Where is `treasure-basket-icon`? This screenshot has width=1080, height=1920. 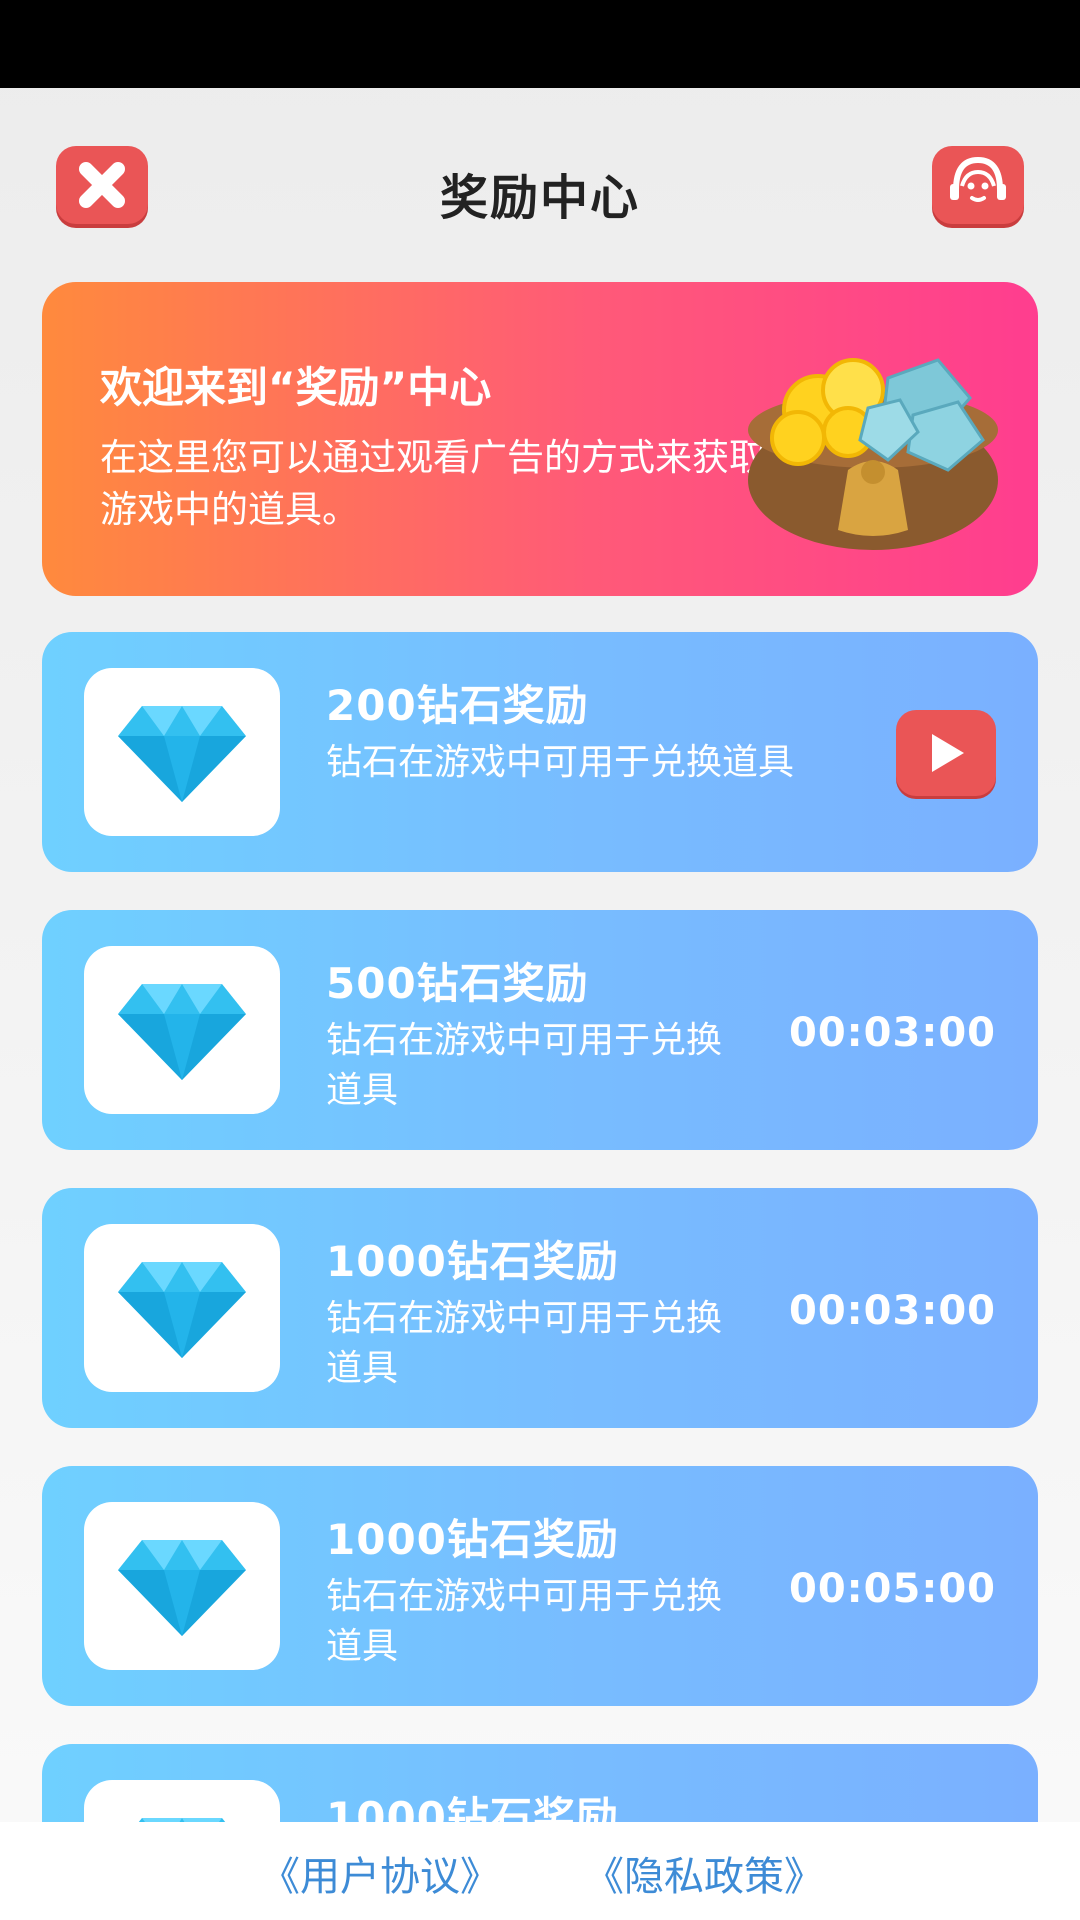
treasure-basket-icon is located at coordinates (873, 454).